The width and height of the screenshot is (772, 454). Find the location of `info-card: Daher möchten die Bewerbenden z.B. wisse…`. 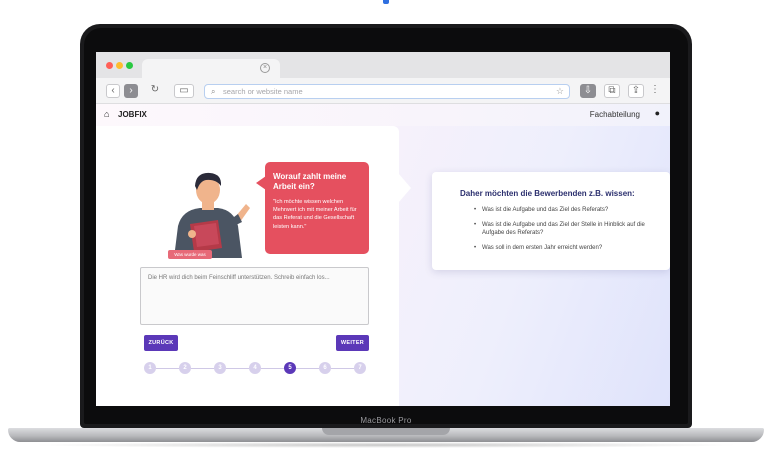

info-card: Daher möchten die Bewerbenden z.B. wisse… is located at coordinates (551, 221).